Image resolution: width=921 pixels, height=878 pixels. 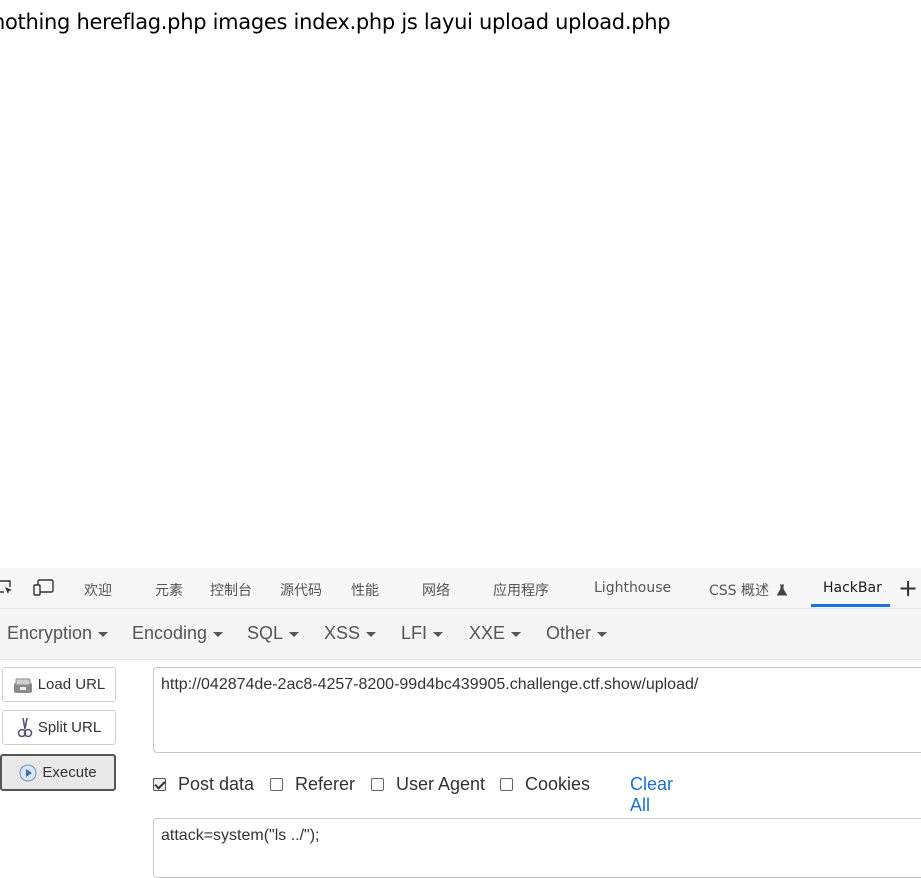 What do you see at coordinates (22, 685) in the screenshot?
I see `load-url-icon` at bounding box center [22, 685].